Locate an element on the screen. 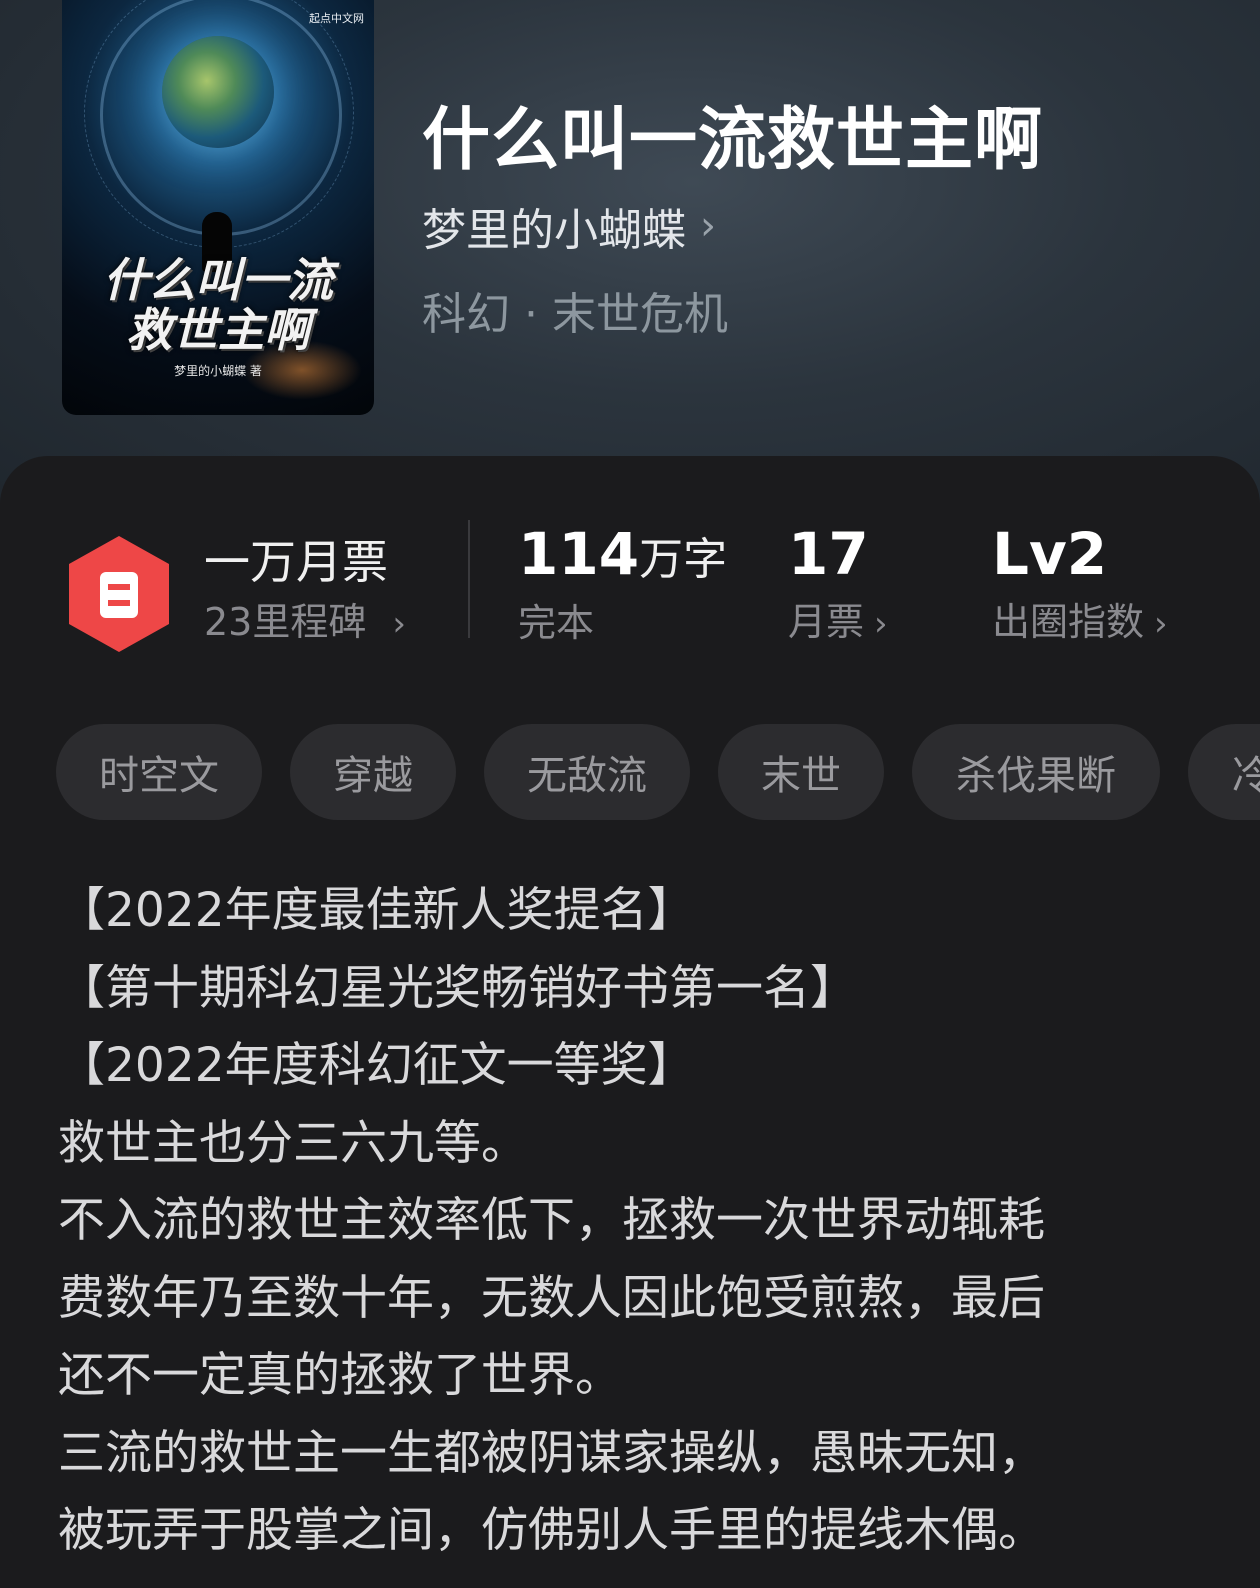 Image resolution: width=1260 pixels, height=1588 pixels. monthly-ticket-value: 17 is located at coordinates (828, 554).